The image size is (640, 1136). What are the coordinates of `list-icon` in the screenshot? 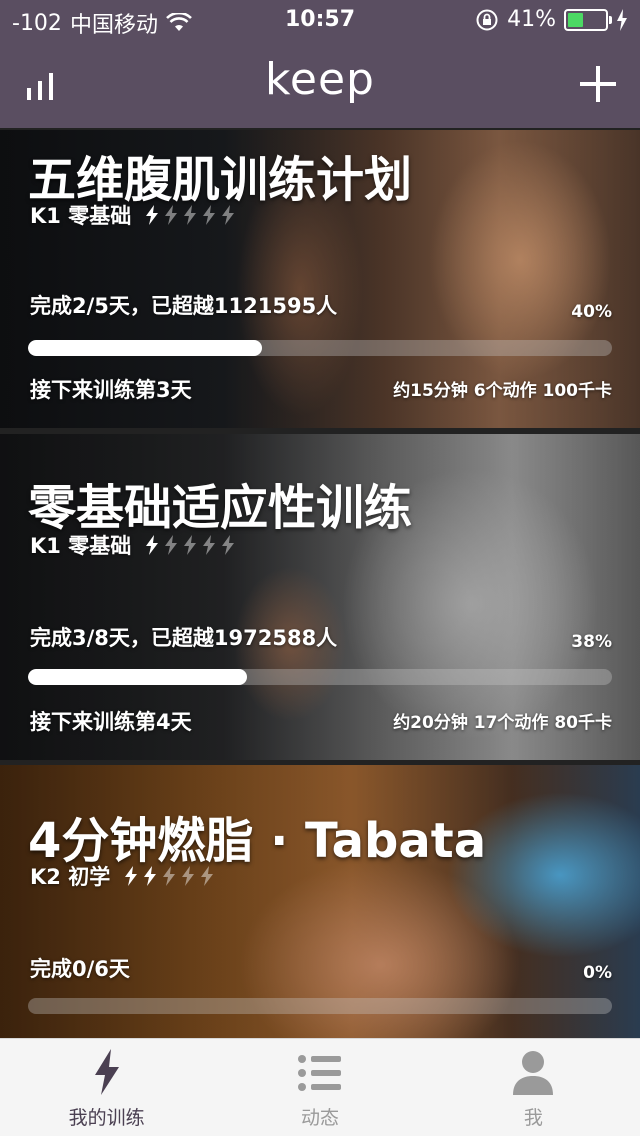 It's located at (319, 1073).